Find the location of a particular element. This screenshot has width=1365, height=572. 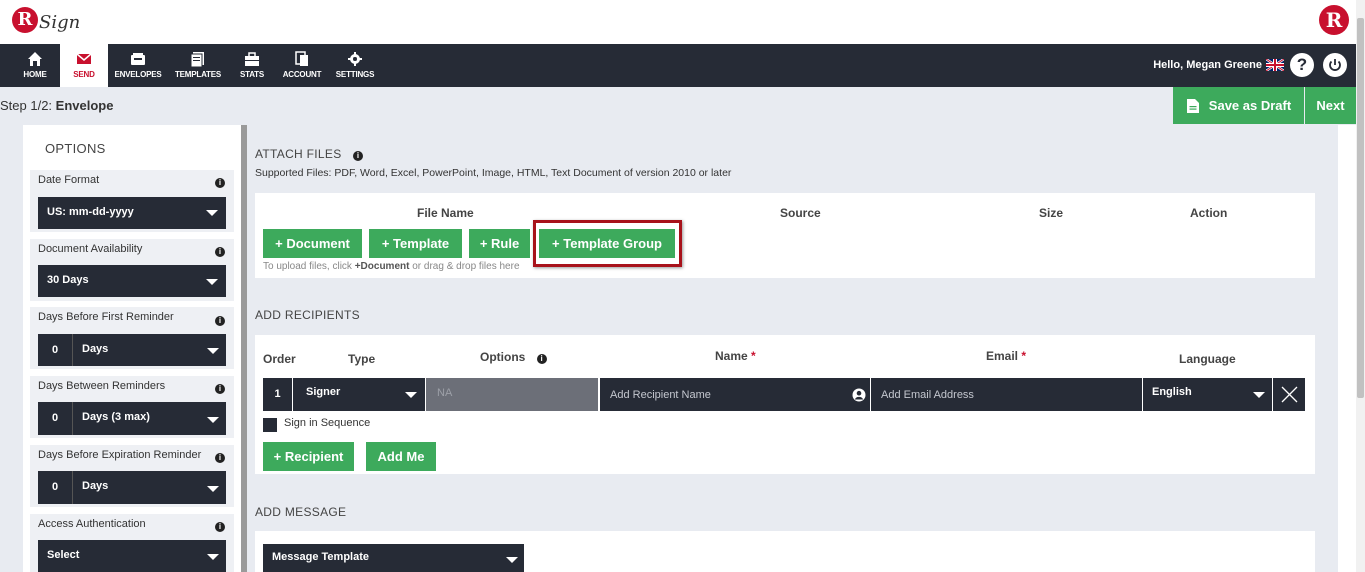

page-scrollbar is located at coordinates (1360, 286).